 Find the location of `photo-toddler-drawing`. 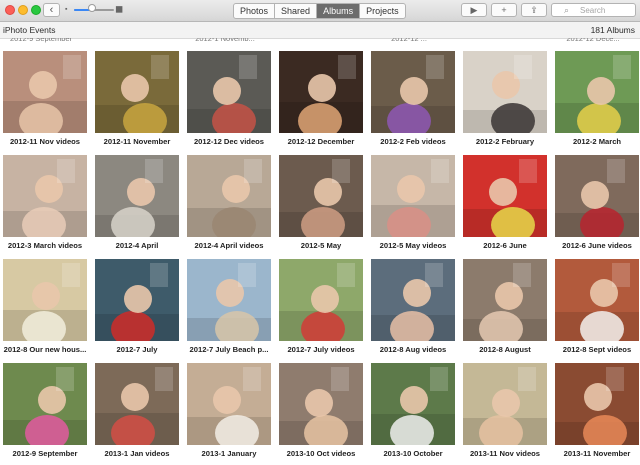

photo-toddler-drawing is located at coordinates (229, 404).